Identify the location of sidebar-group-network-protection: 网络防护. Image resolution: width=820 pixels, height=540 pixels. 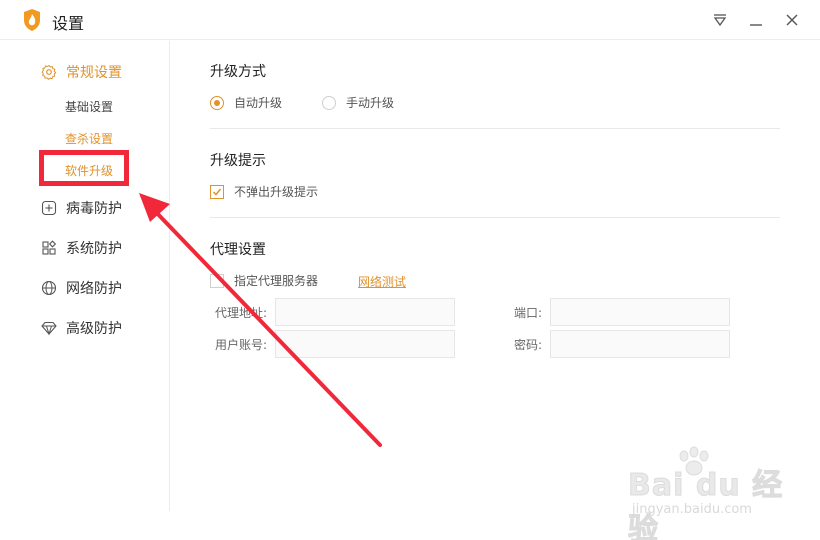
(81, 288).